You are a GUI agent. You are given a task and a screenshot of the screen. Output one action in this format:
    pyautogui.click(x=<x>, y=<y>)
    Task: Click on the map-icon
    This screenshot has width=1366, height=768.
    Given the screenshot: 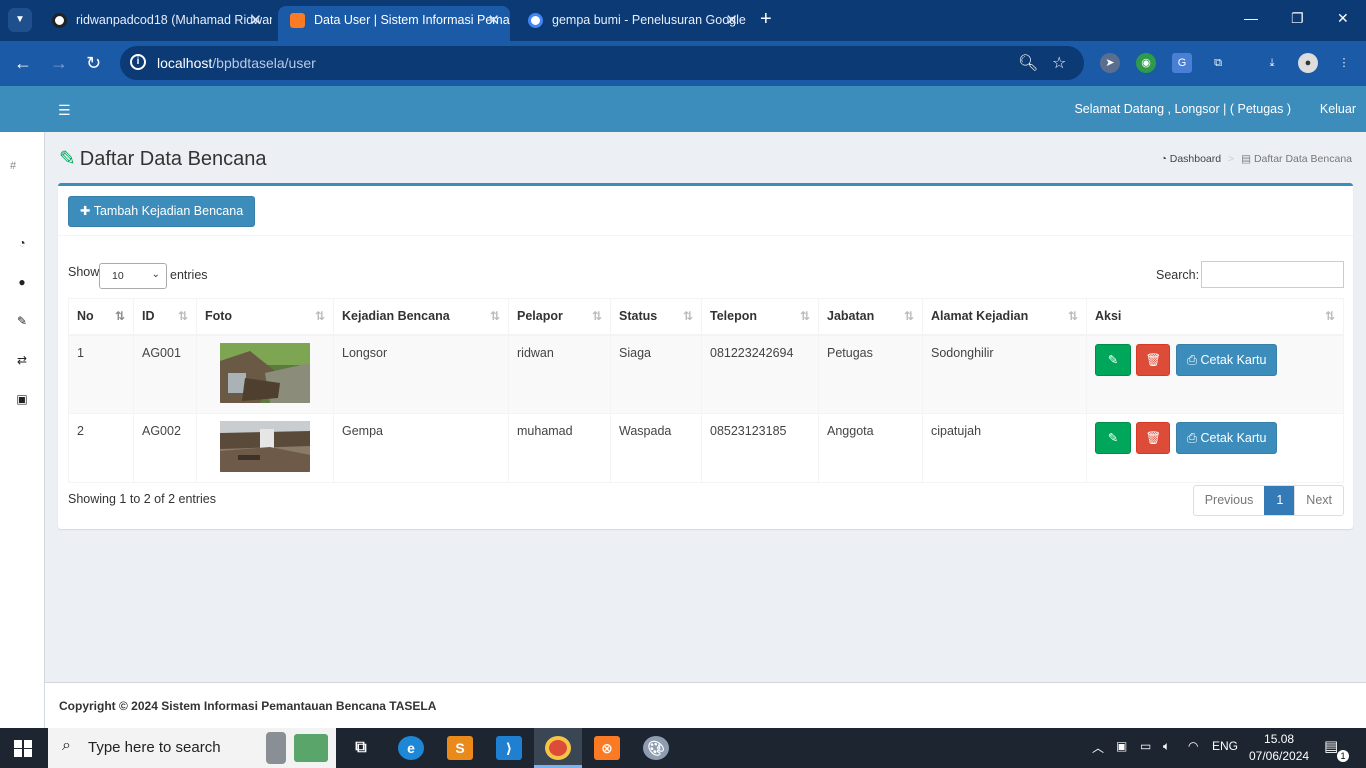 What is the action you would take?
    pyautogui.click(x=311, y=748)
    